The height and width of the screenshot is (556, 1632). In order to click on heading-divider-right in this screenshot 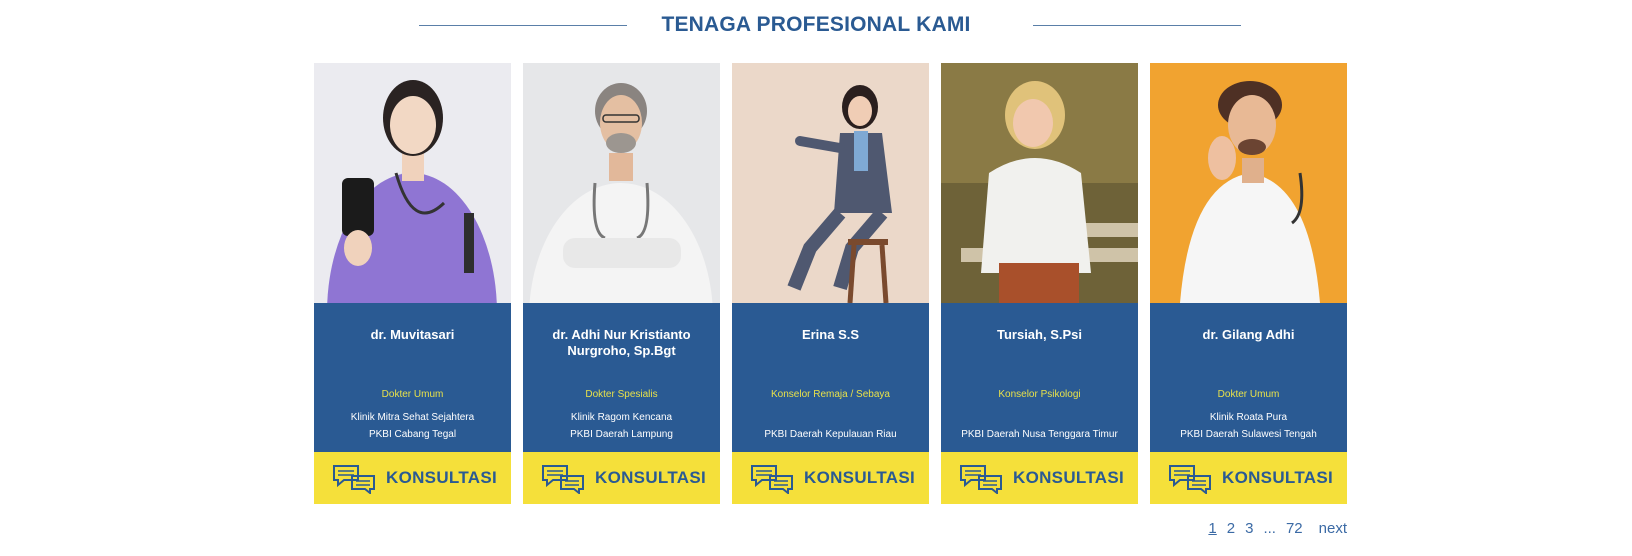, I will do `click(1137, 25)`.